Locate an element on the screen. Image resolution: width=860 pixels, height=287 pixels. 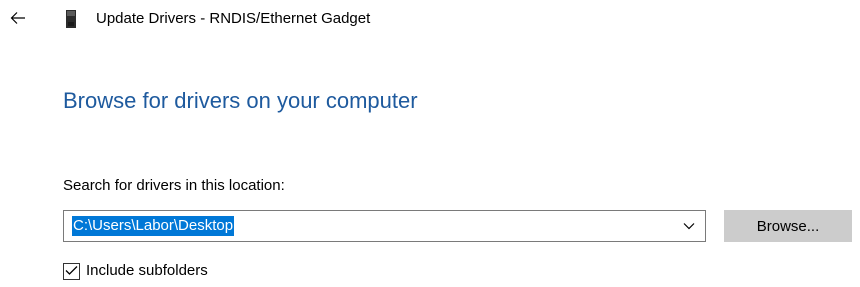
chevron-down-icon is located at coordinates (689, 226).